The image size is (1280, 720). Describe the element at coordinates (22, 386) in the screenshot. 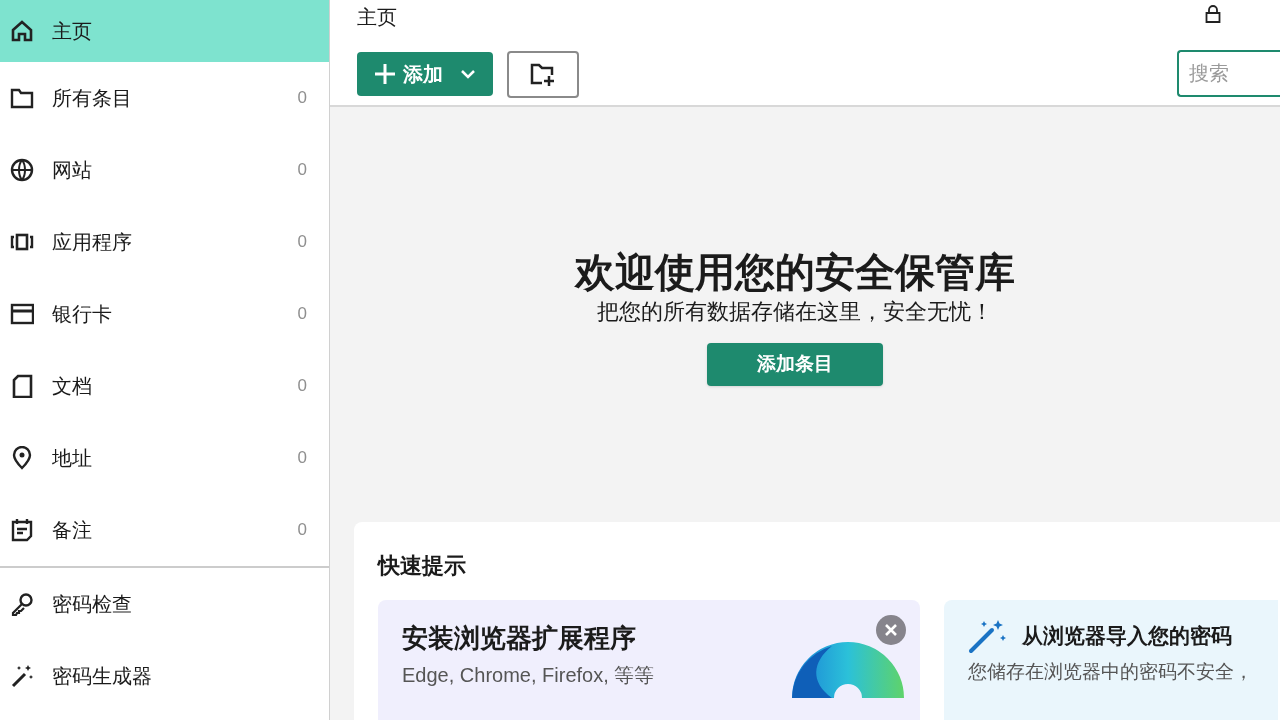

I see `document-icon` at that location.